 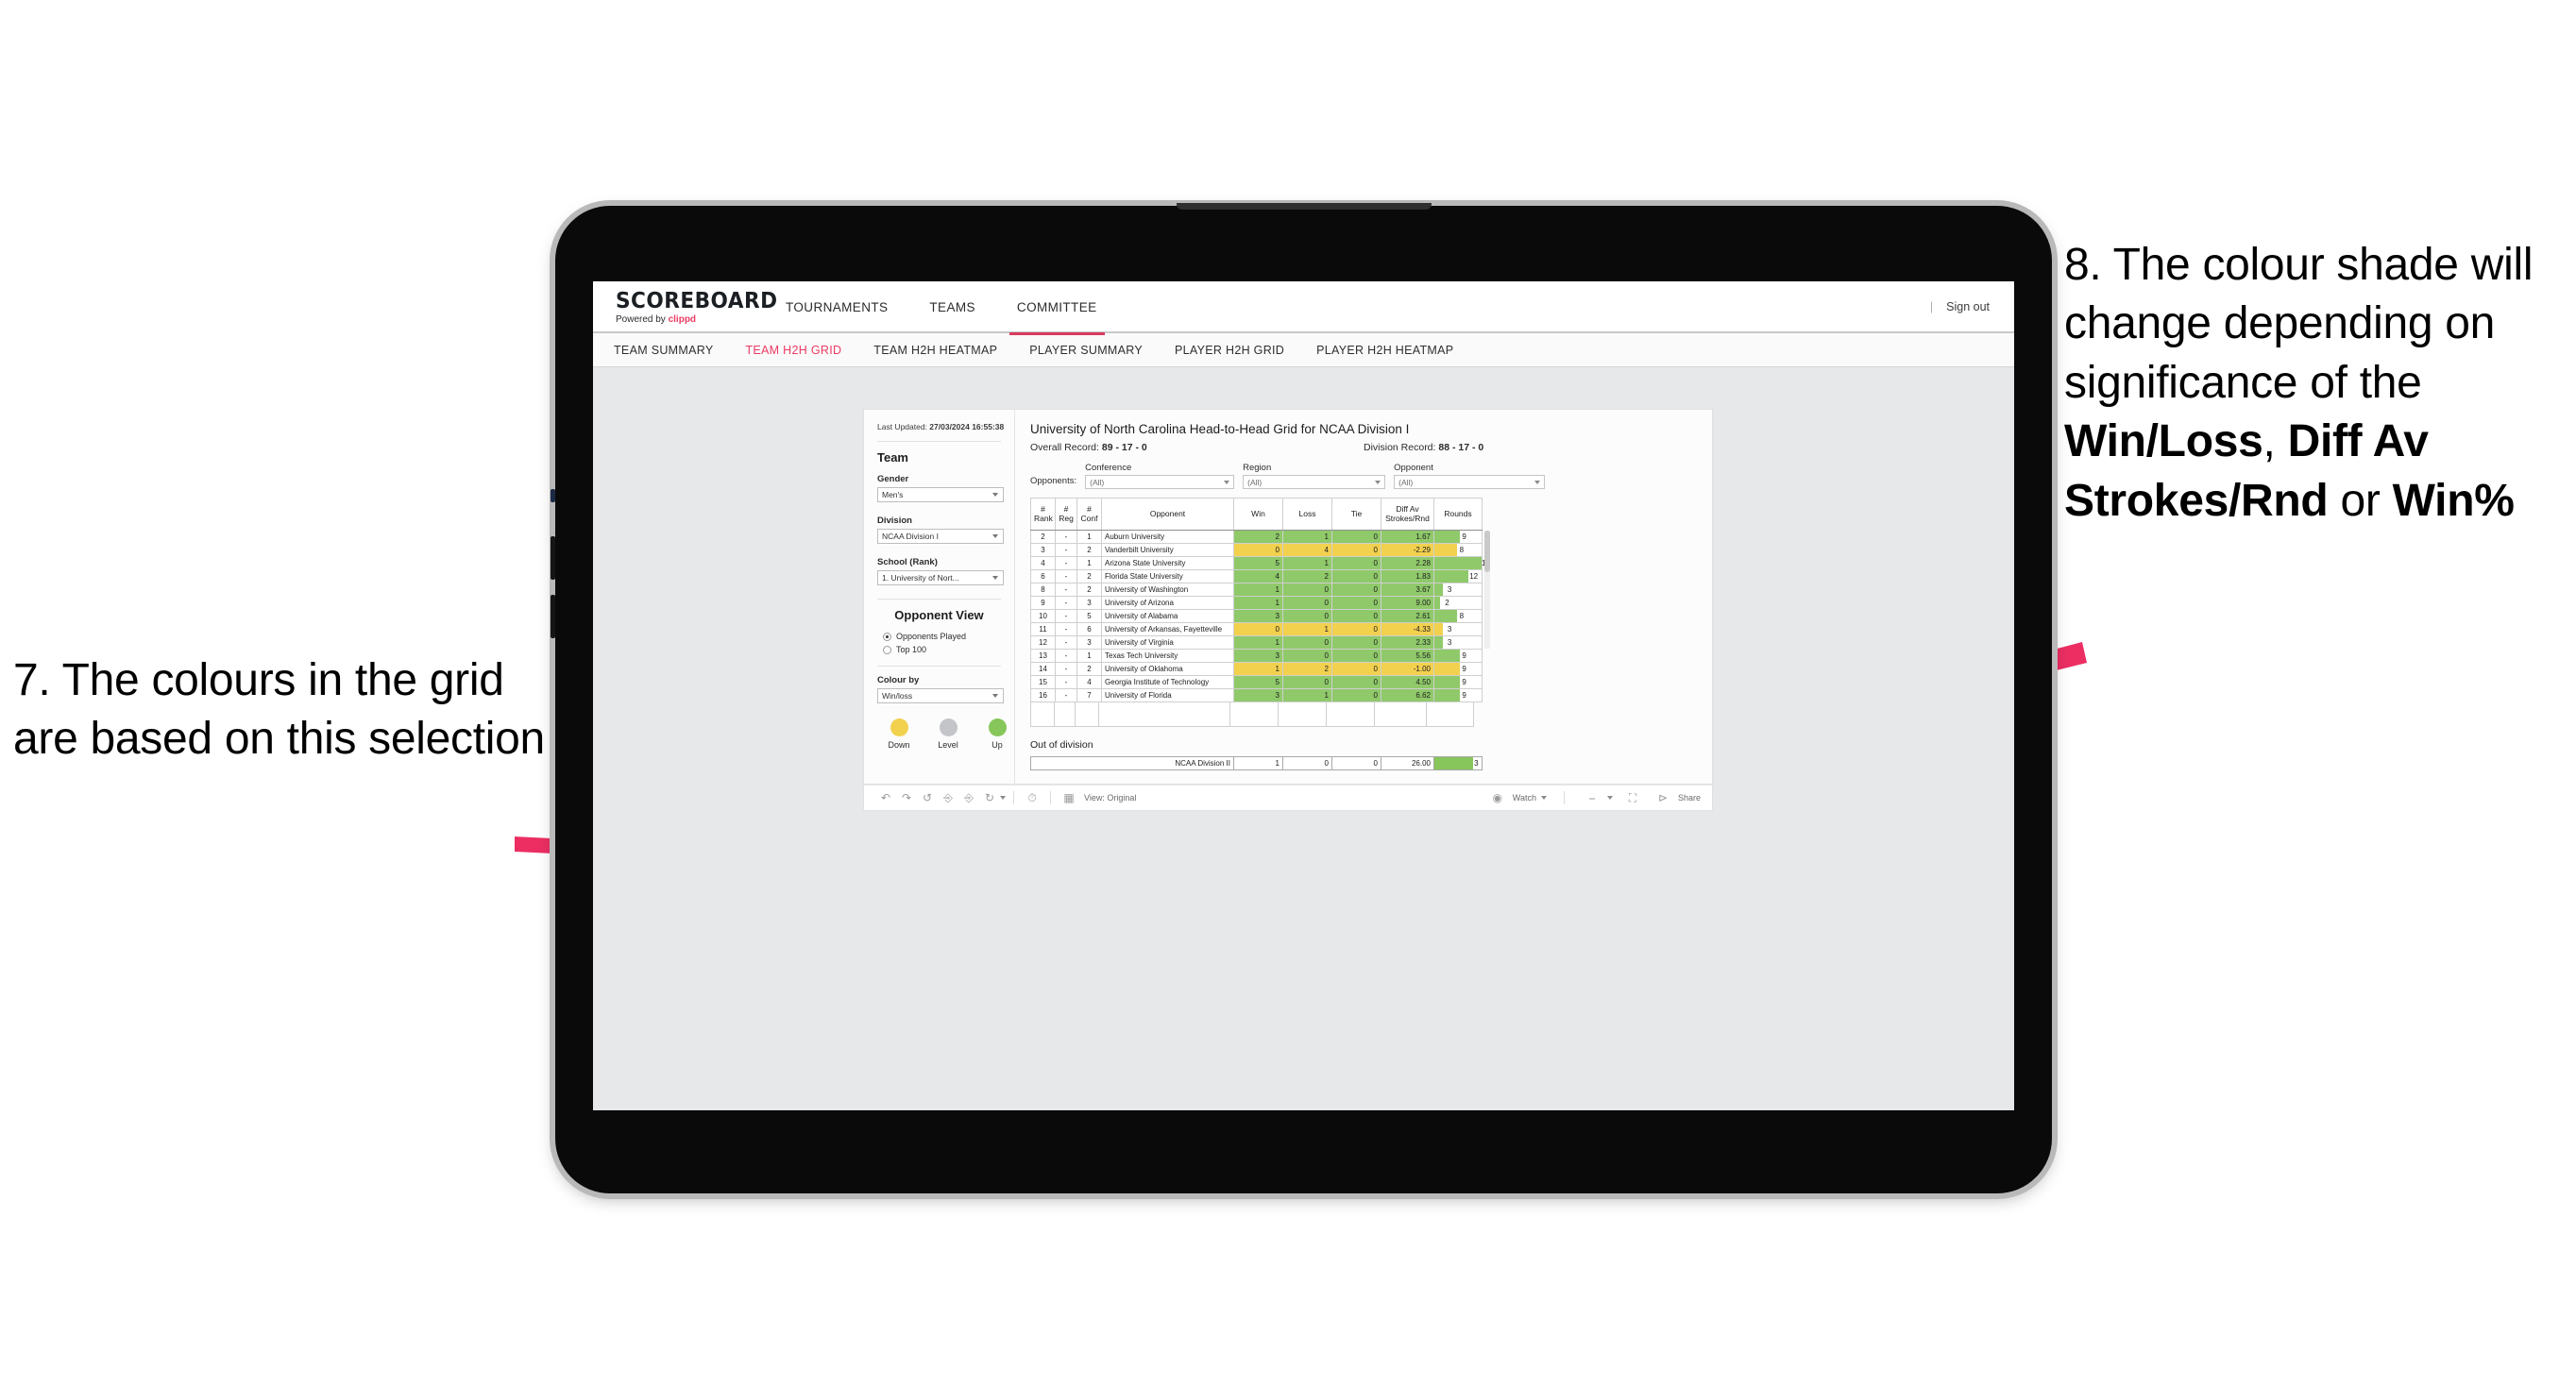 I want to click on colour-by-select: Win/loss, so click(x=940, y=696).